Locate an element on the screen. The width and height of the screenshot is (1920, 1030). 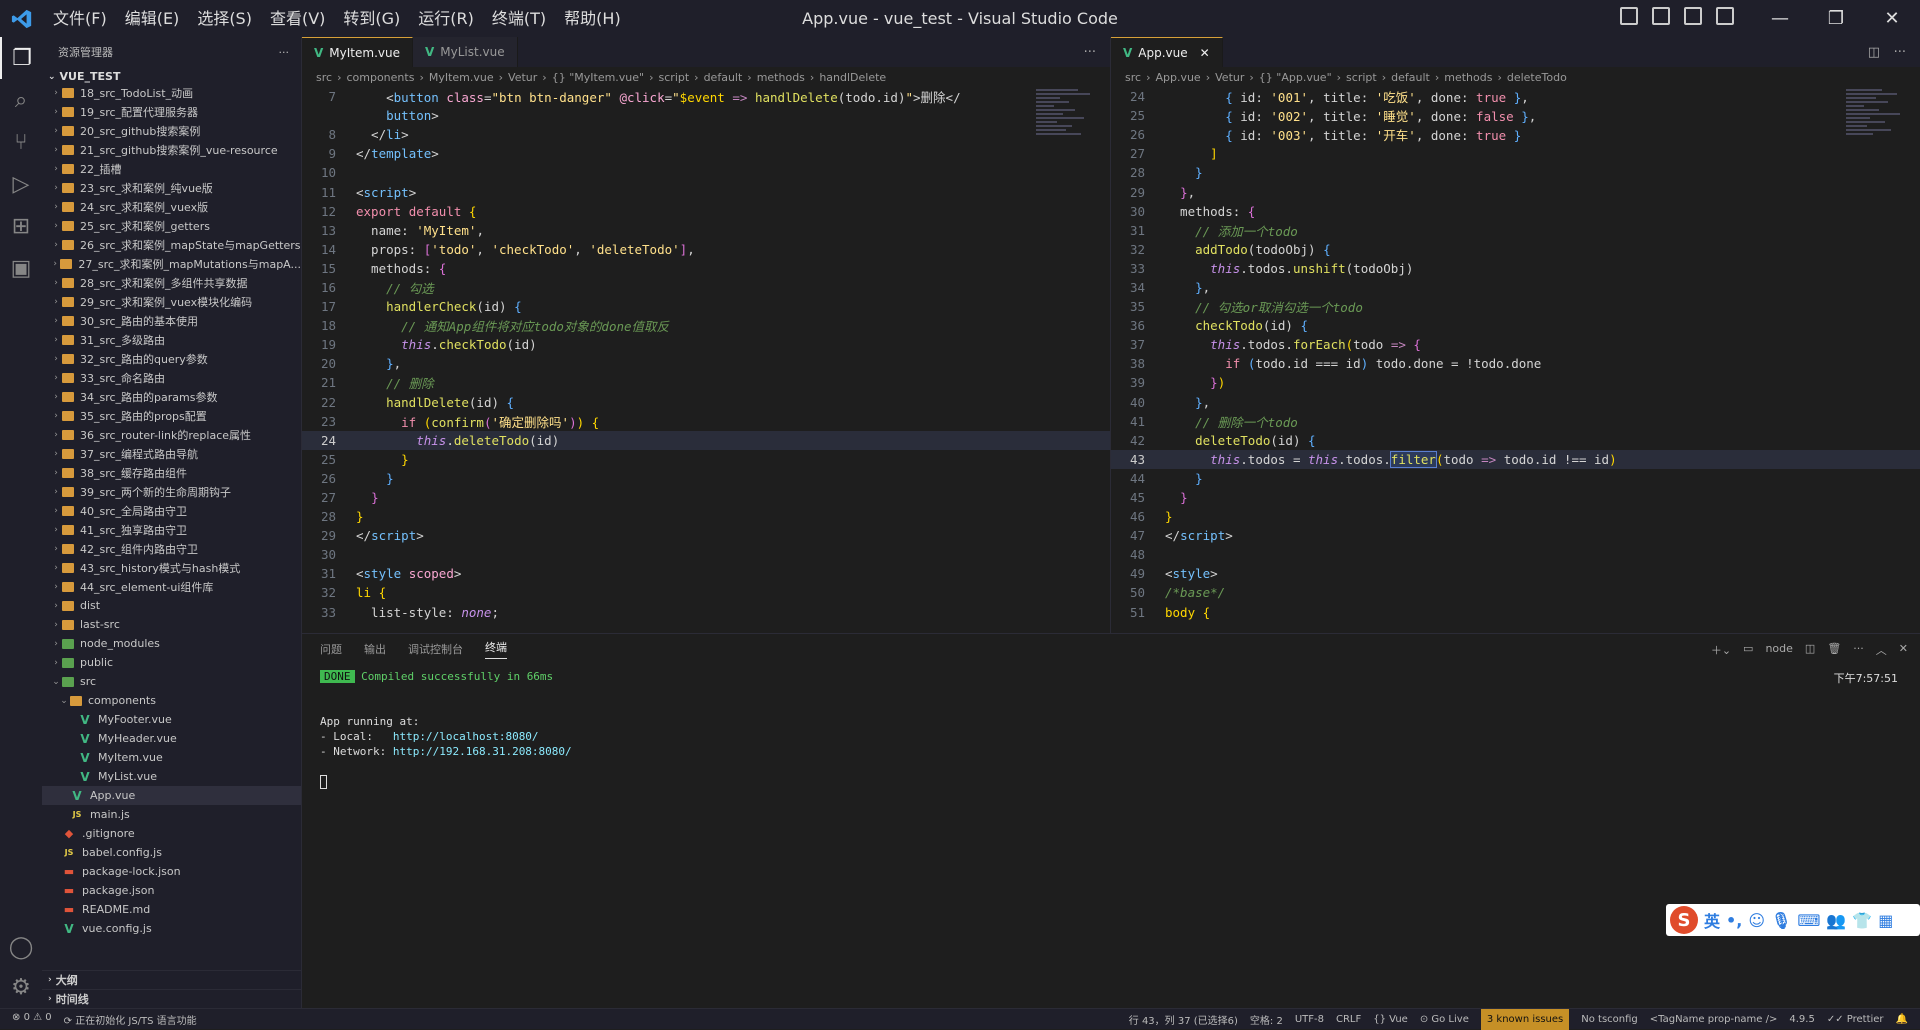
breadcrumb-item: MyItem.vue is located at coordinates (461, 77).